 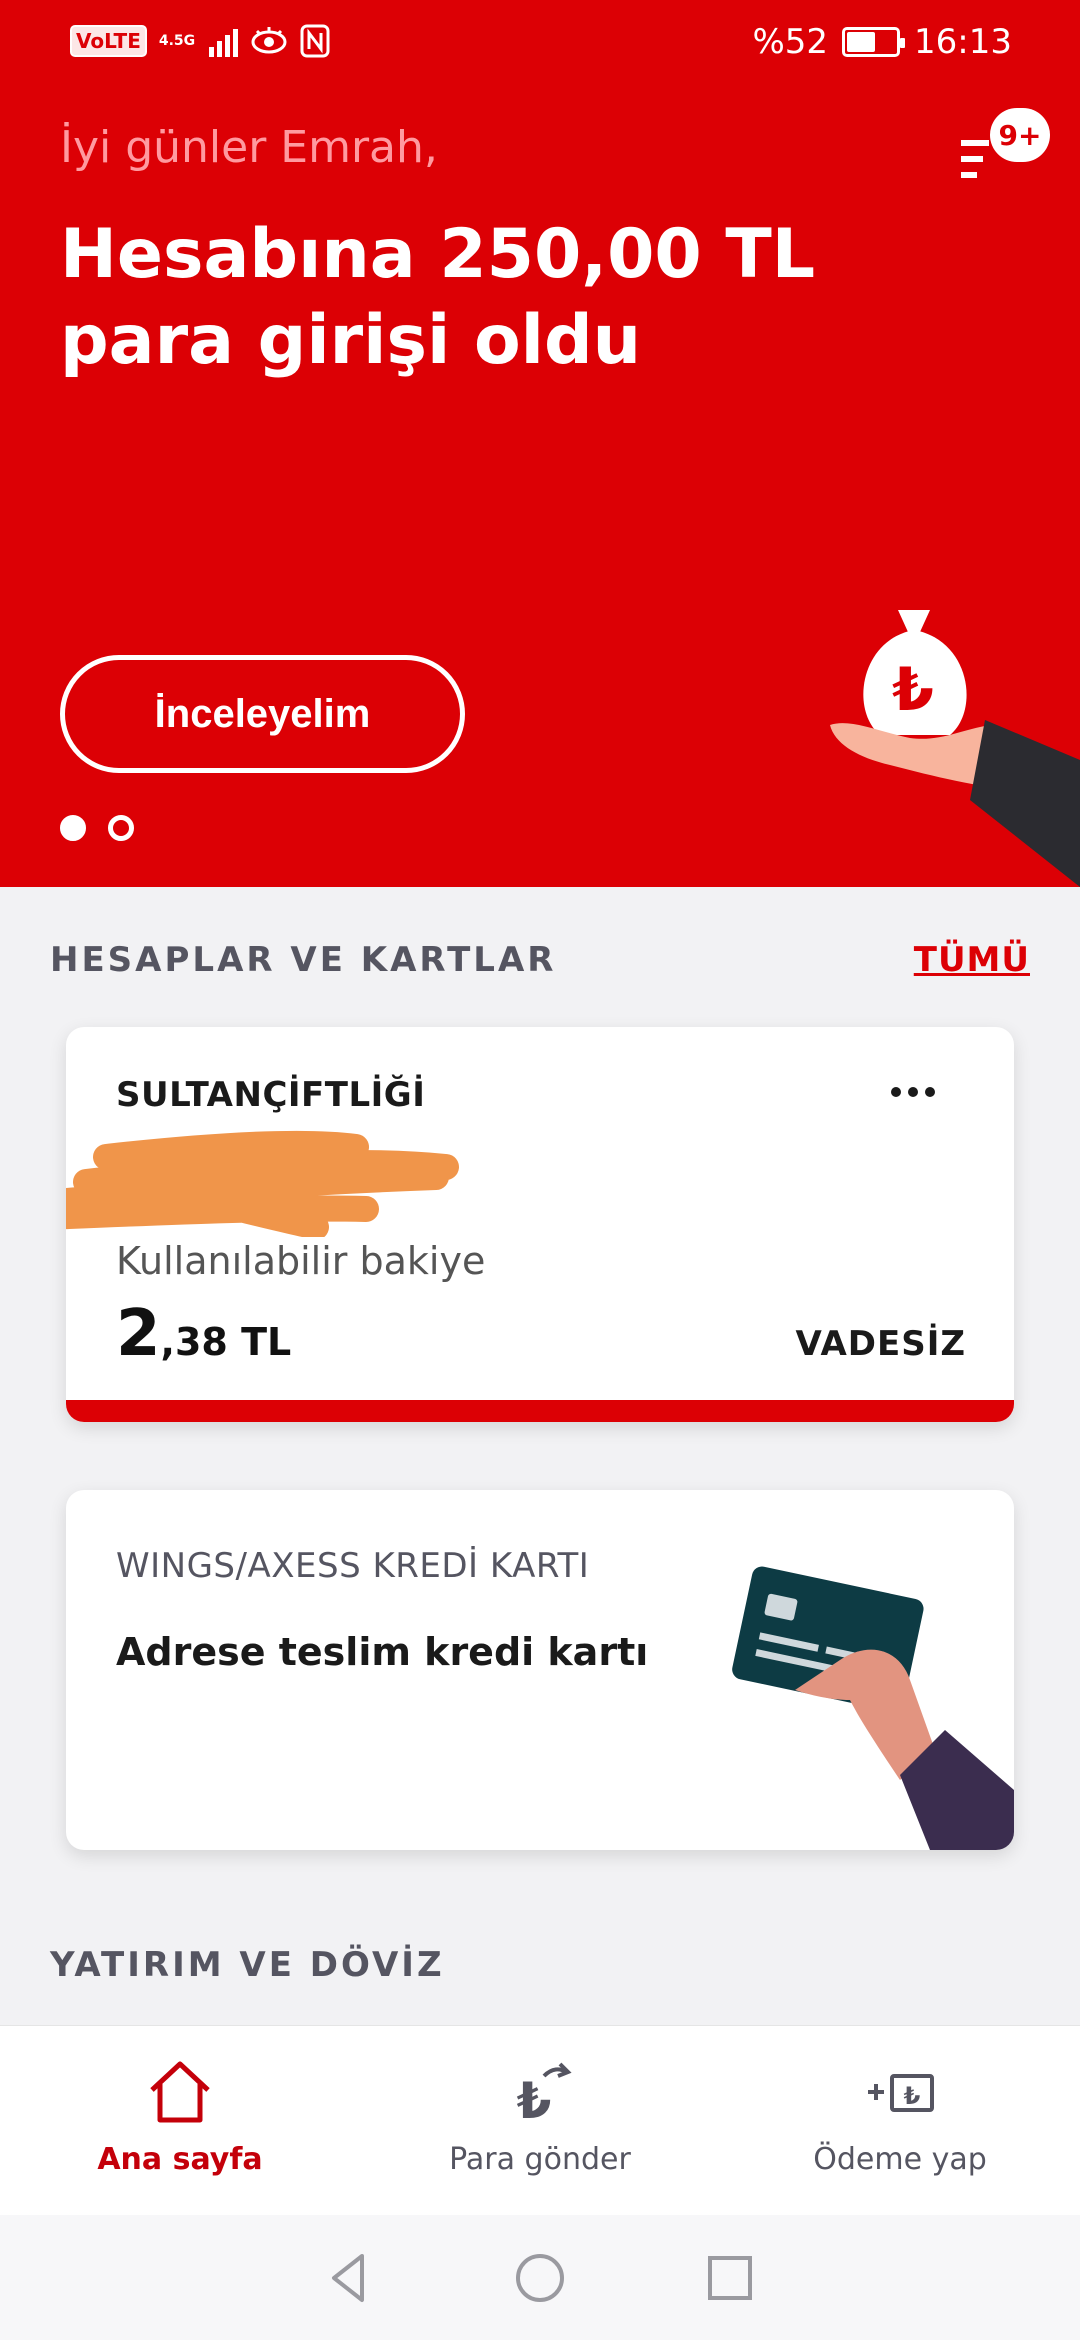 What do you see at coordinates (226, 1342) in the screenshot?
I see `balance-decimal: ,38 TL` at bounding box center [226, 1342].